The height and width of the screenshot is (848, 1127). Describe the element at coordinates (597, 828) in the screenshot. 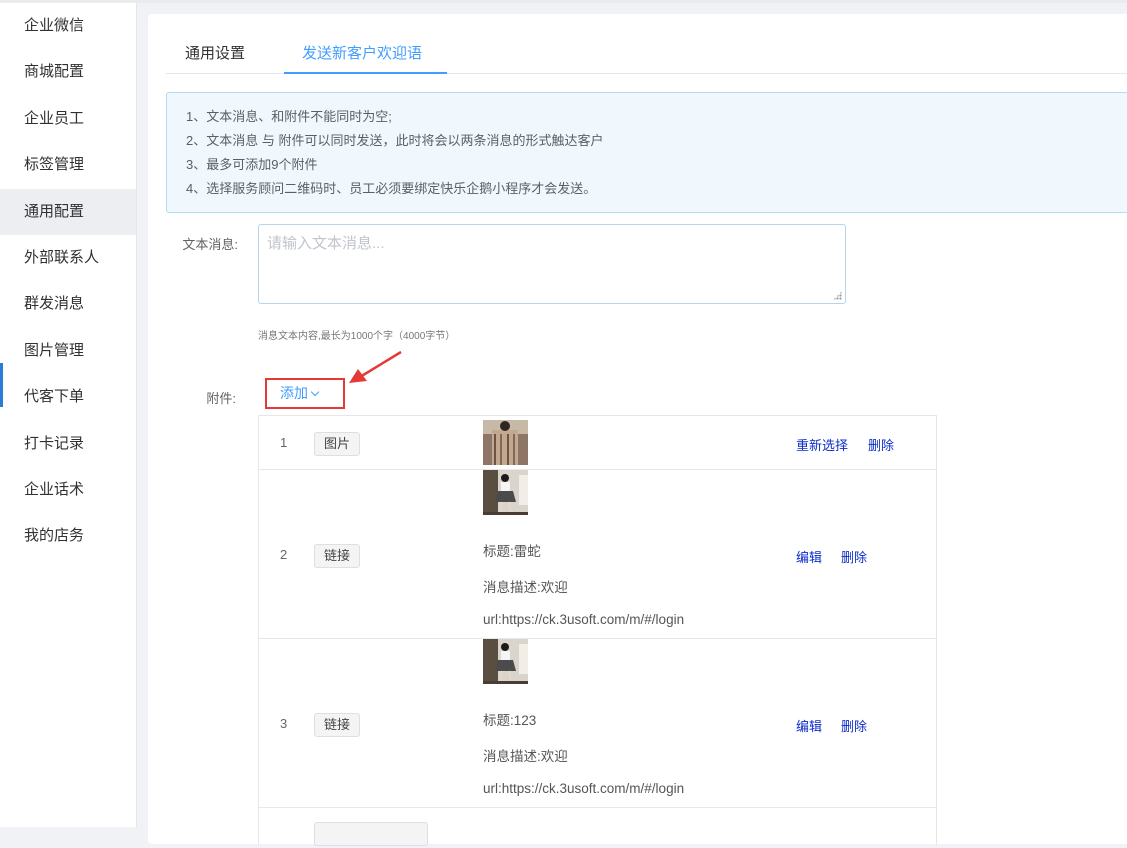

I see `table-row-partial` at that location.